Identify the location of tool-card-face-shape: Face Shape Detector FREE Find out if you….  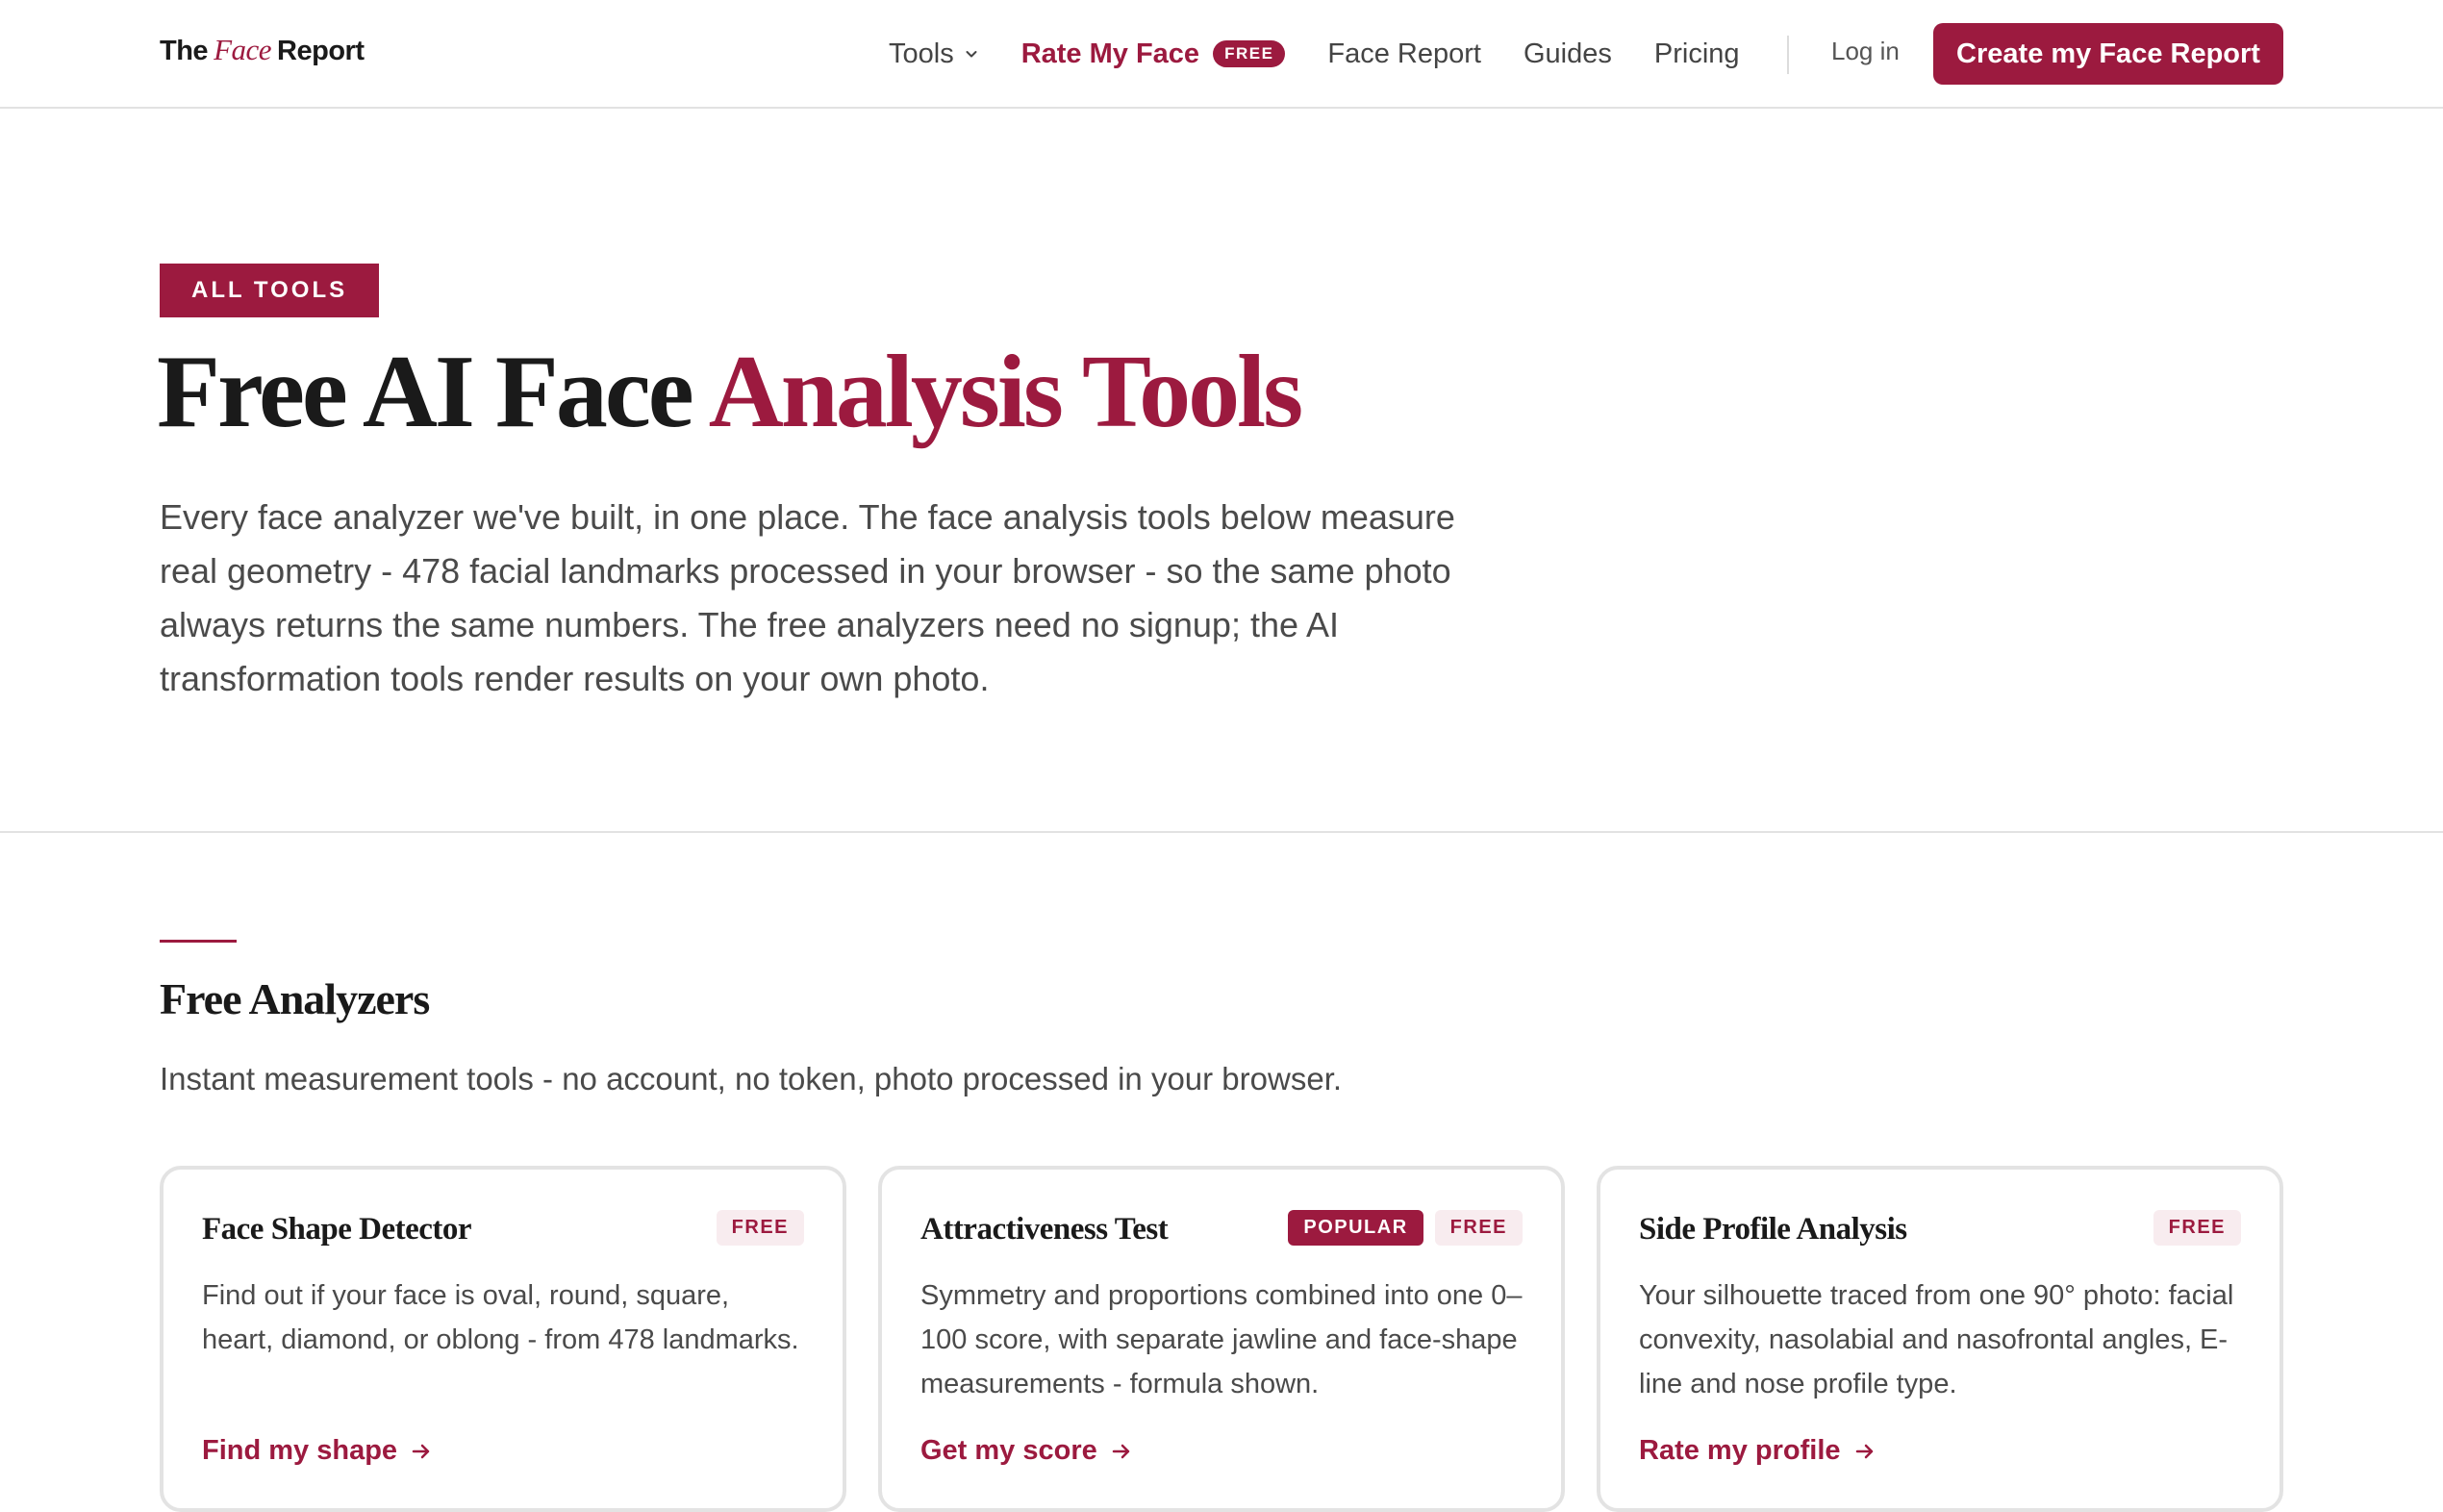
(503, 1339).